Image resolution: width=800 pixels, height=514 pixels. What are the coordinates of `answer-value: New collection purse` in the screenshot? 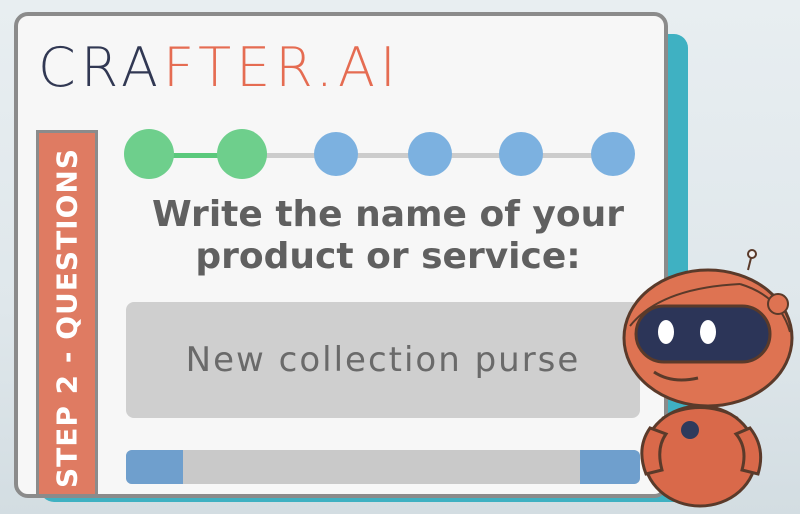 It's located at (383, 360).